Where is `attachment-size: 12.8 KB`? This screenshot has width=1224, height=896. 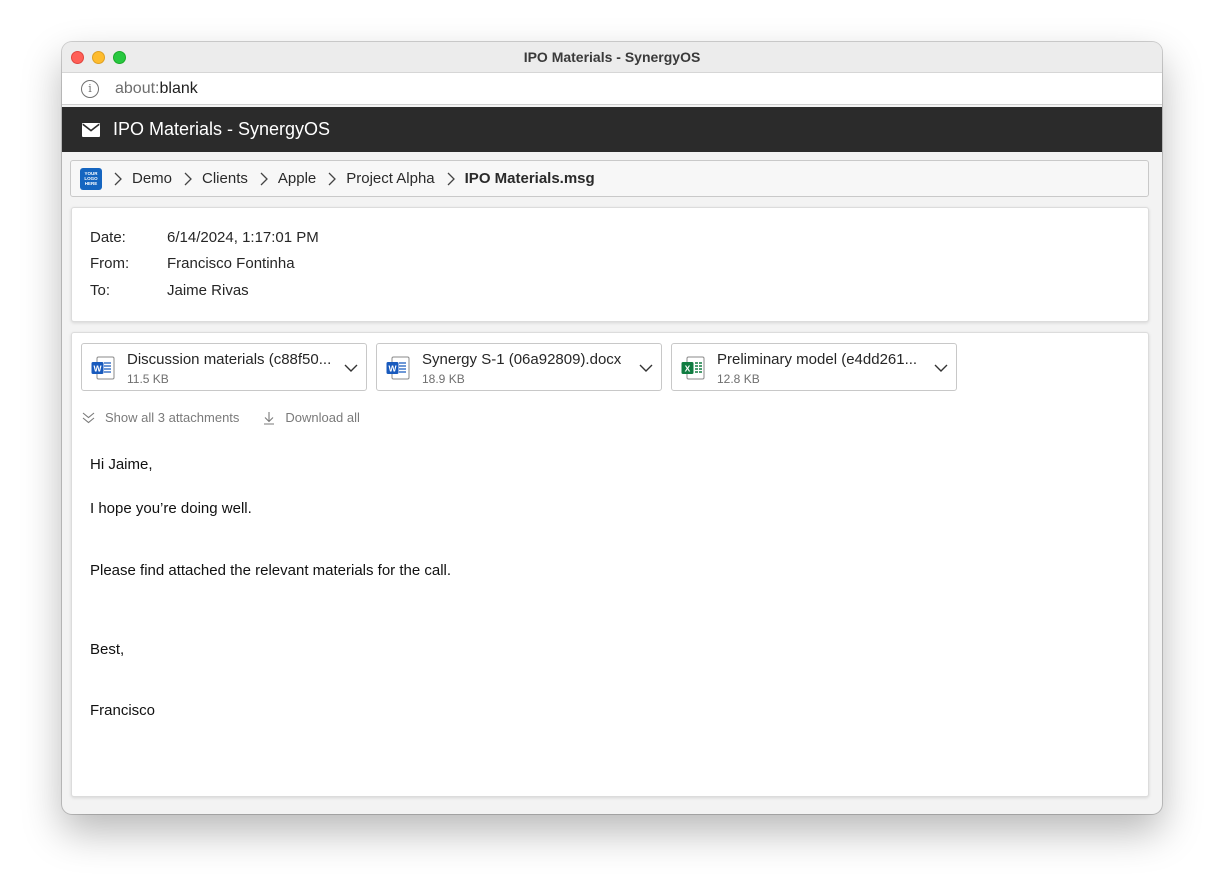 attachment-size: 12.8 KB is located at coordinates (738, 379).